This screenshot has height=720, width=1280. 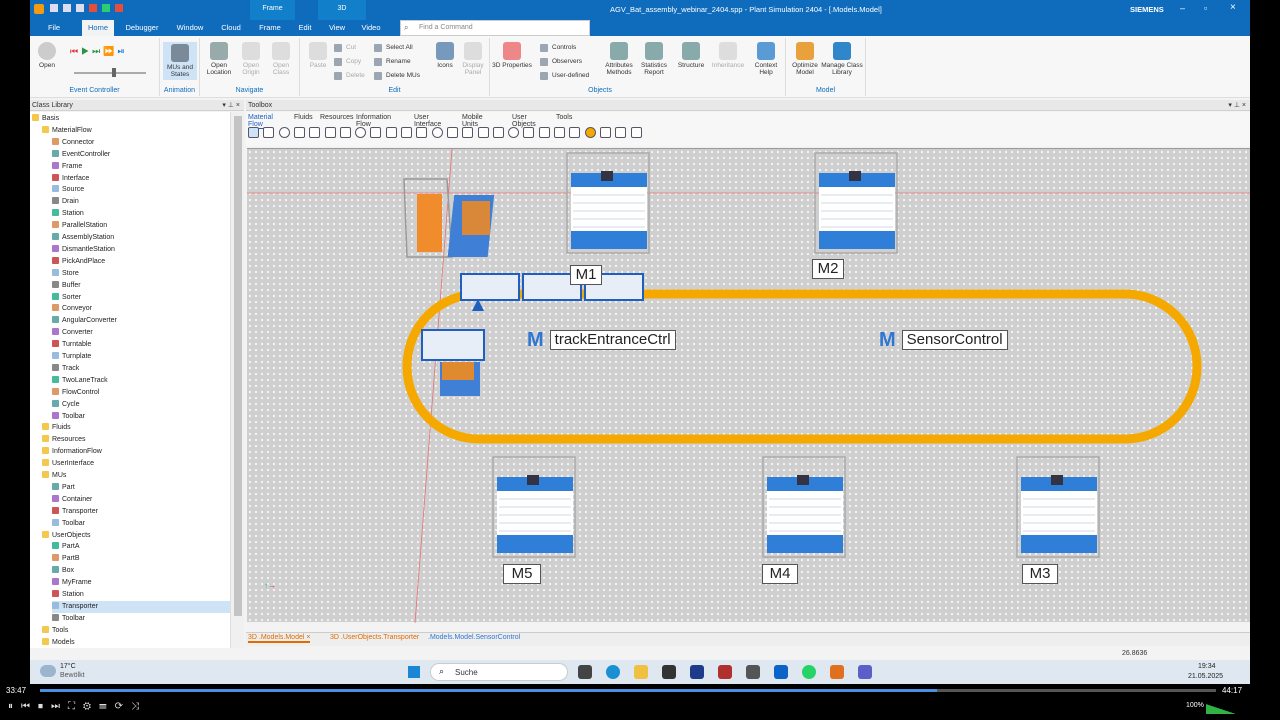 I want to click on 3d-properties-button: 3D Properties, so click(x=512, y=55).